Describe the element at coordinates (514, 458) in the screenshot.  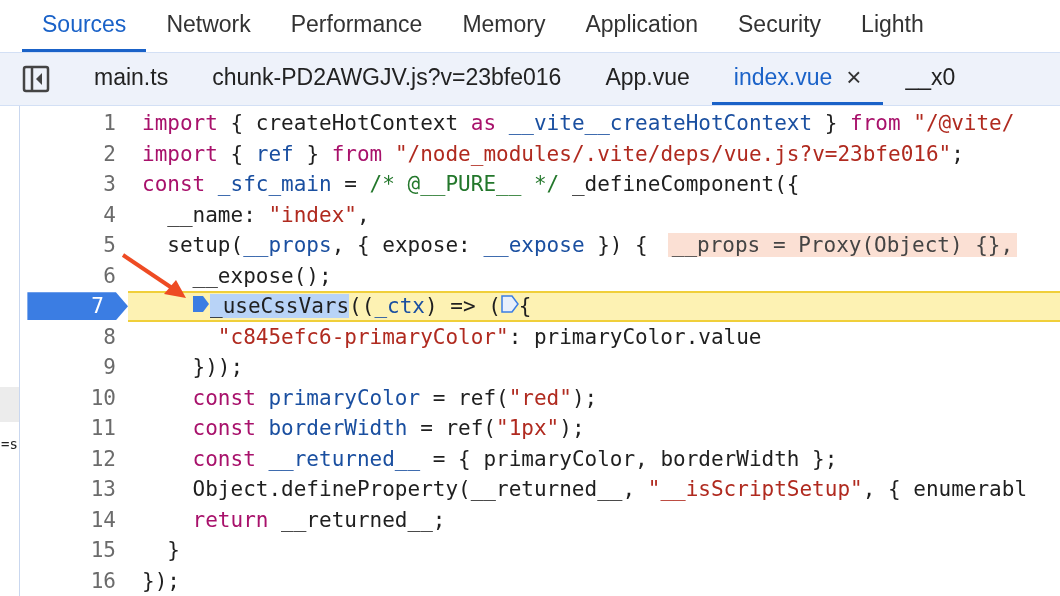
I see `code-line: const __returned__ = { primaryColor, borderWidth };` at that location.